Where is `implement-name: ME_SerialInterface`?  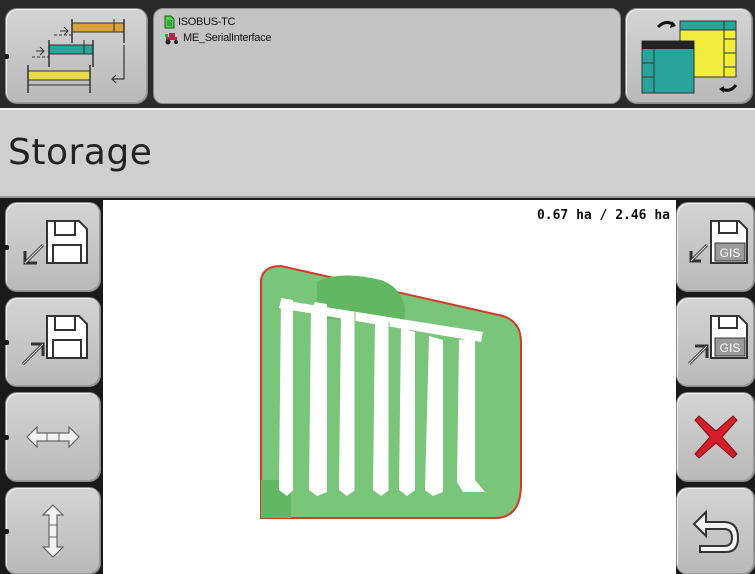 implement-name: ME_SerialInterface is located at coordinates (227, 38).